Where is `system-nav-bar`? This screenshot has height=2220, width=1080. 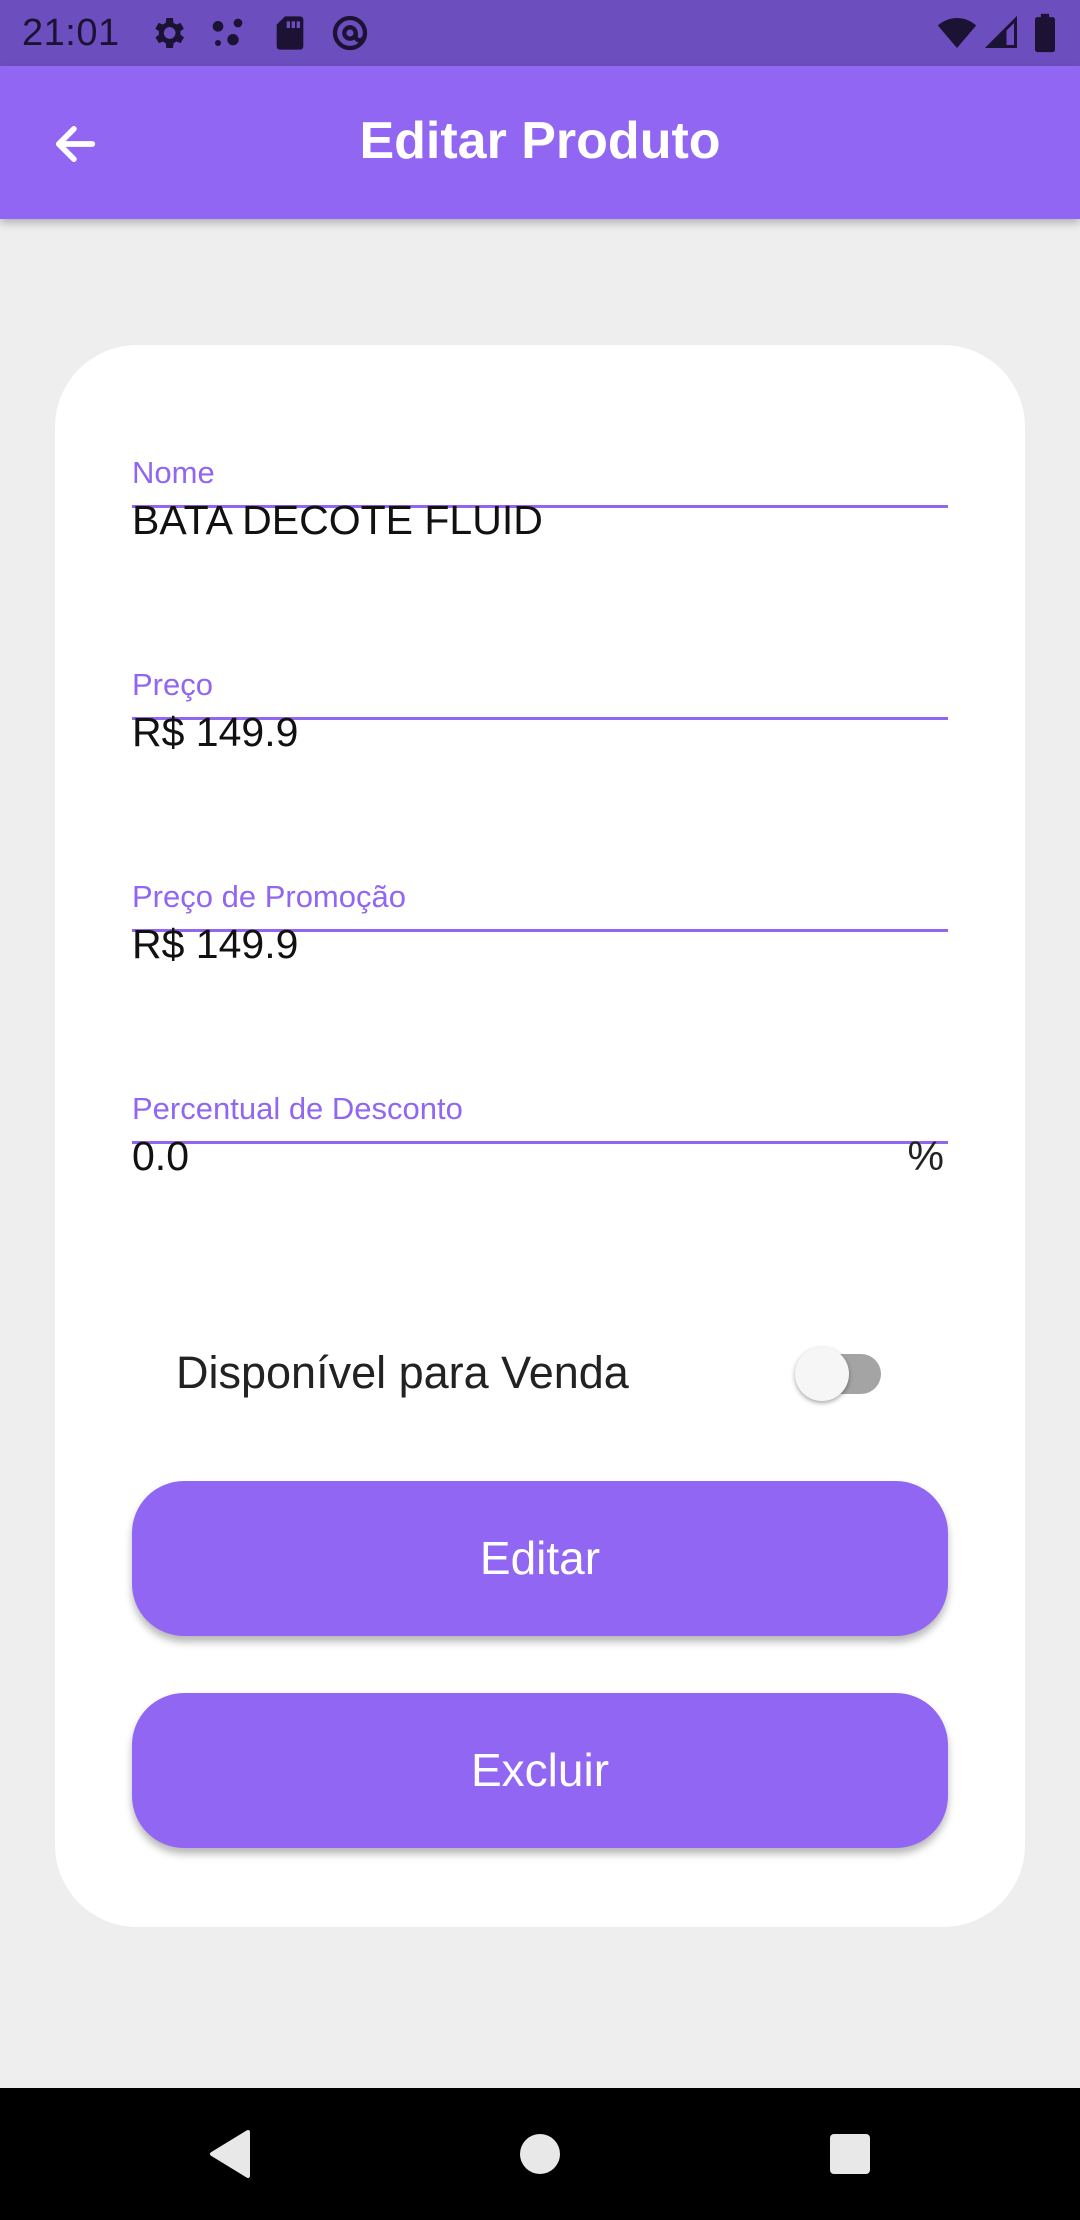
system-nav-bar is located at coordinates (540, 2154).